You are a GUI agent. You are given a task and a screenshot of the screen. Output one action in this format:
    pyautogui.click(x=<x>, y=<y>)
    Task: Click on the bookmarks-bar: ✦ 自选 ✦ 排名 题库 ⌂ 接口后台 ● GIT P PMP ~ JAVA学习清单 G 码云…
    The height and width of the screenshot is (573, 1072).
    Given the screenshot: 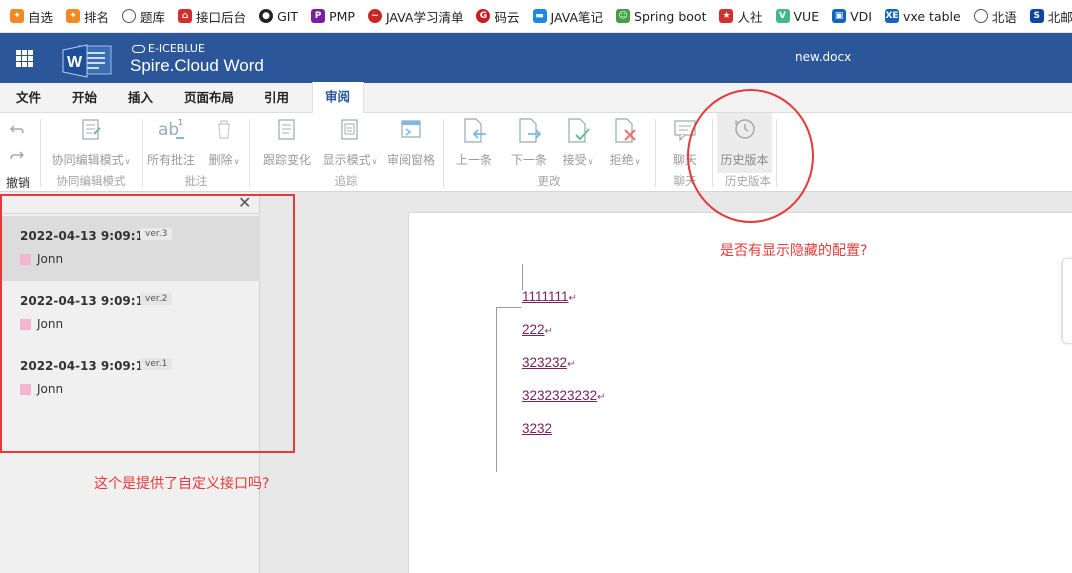 What is the action you would take?
    pyautogui.click(x=536, y=16)
    